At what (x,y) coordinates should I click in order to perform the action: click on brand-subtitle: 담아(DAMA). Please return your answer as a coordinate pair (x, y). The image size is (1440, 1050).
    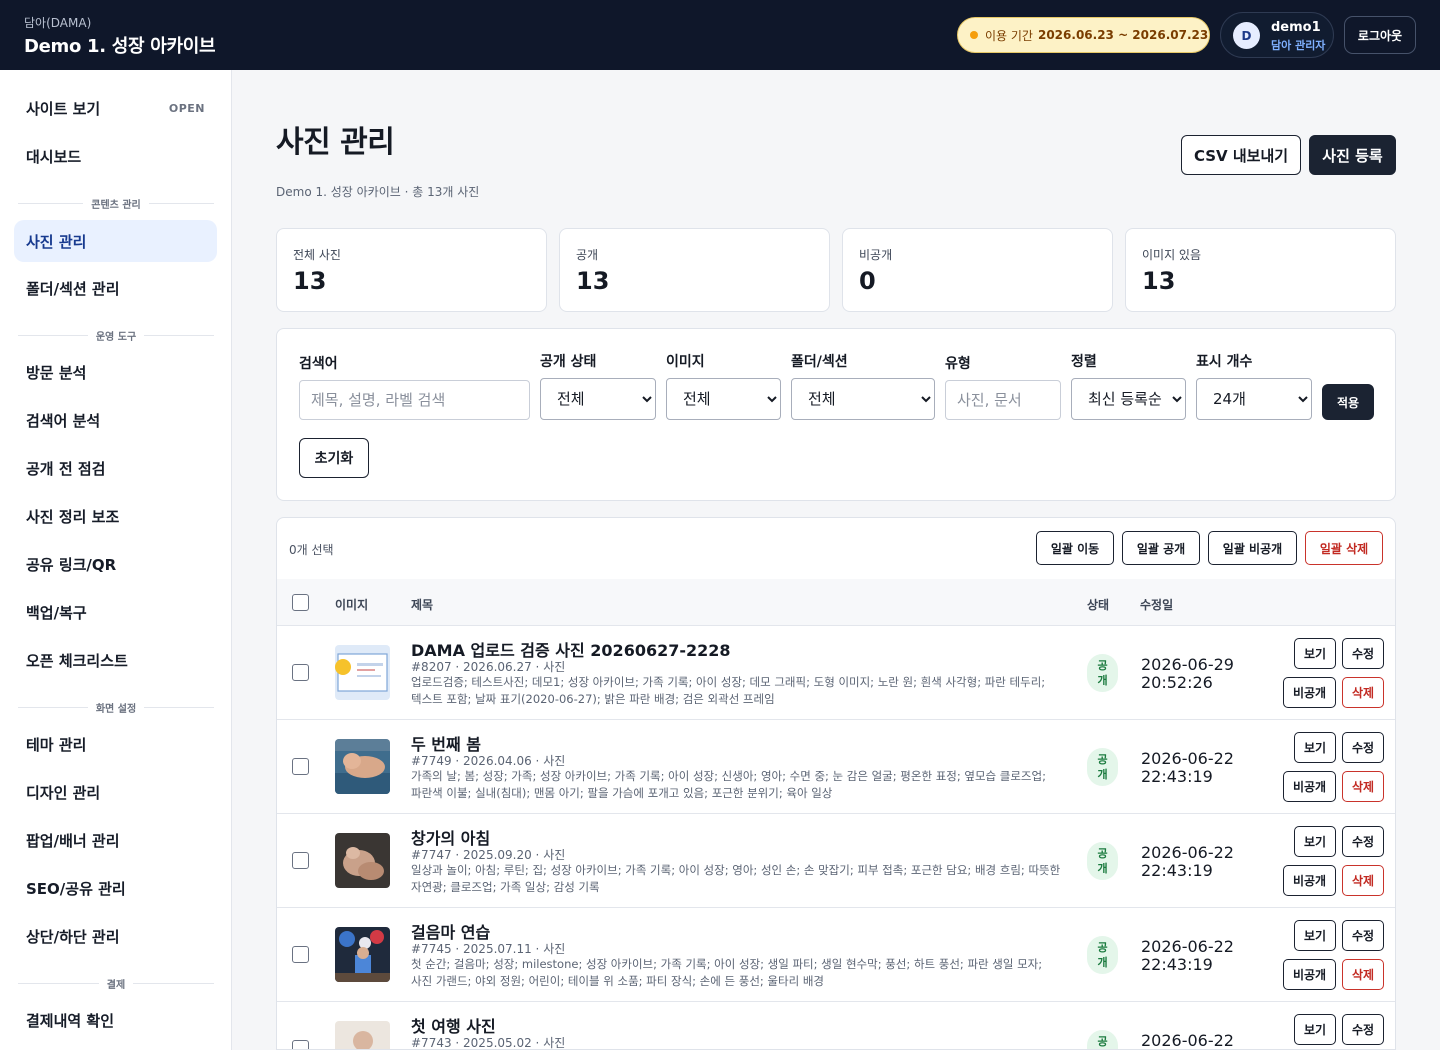
    Looking at the image, I should click on (58, 23).